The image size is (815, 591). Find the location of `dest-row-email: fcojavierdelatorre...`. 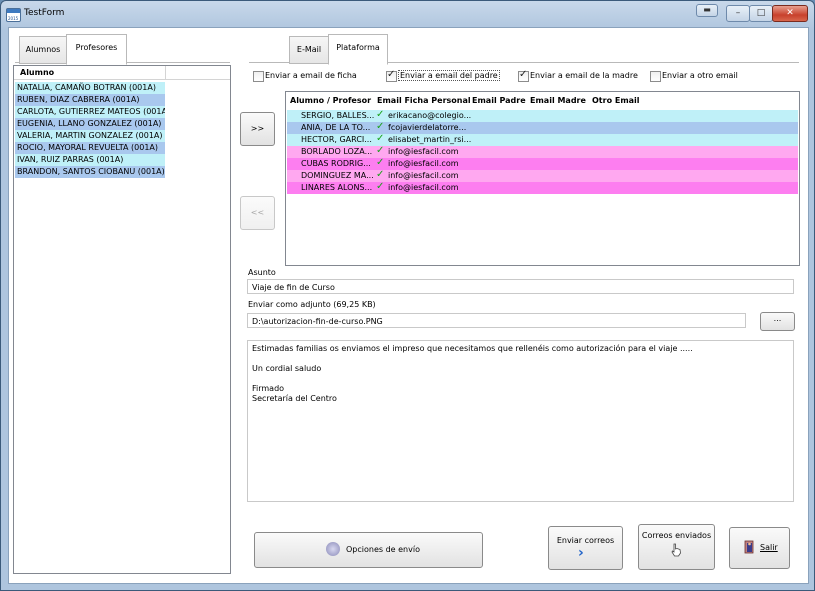

dest-row-email: fcojavierdelatorre... is located at coordinates (427, 127).